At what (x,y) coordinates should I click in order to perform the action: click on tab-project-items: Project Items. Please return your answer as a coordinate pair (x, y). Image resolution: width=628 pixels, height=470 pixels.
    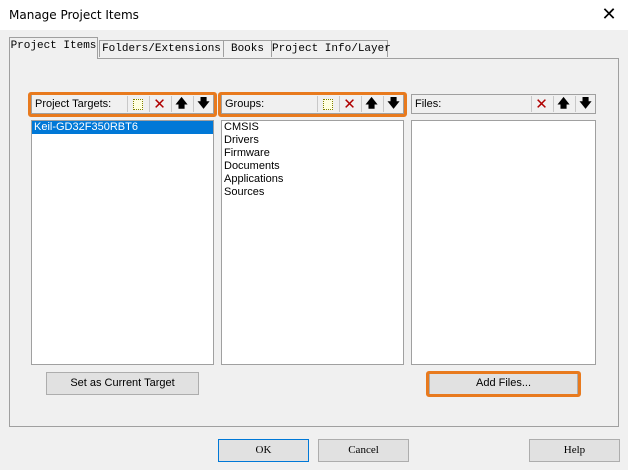
    Looking at the image, I should click on (53, 48).